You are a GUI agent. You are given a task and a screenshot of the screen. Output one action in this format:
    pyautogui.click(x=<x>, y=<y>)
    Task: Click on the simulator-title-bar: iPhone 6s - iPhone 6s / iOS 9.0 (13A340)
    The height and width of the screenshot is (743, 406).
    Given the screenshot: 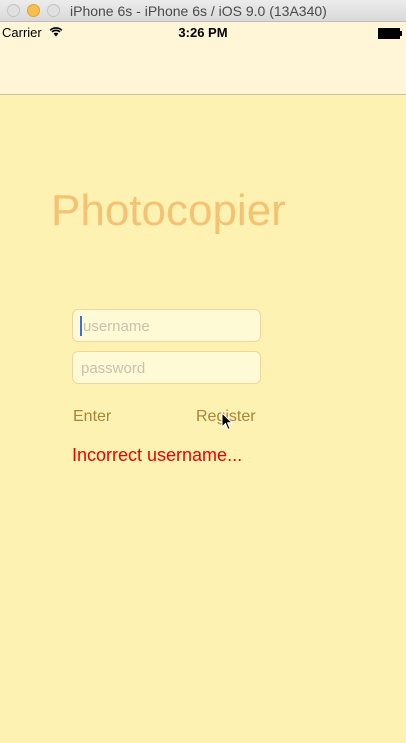 What is the action you would take?
    pyautogui.click(x=203, y=11)
    